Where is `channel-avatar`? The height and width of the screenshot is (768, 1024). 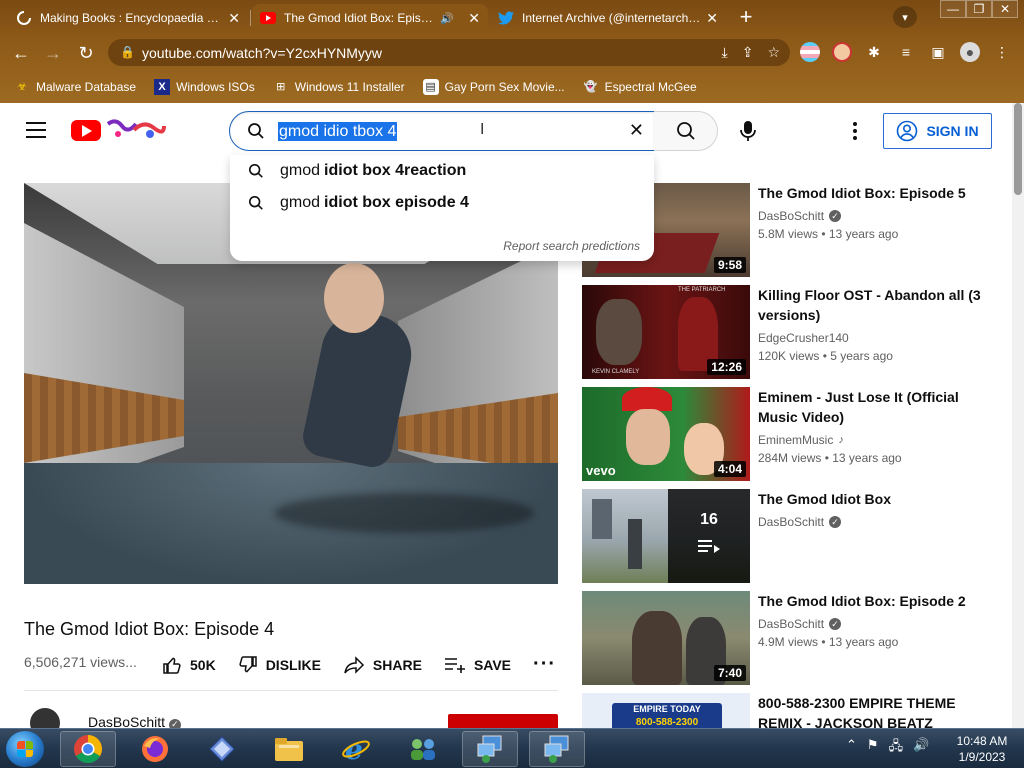
channel-avatar is located at coordinates (45, 718).